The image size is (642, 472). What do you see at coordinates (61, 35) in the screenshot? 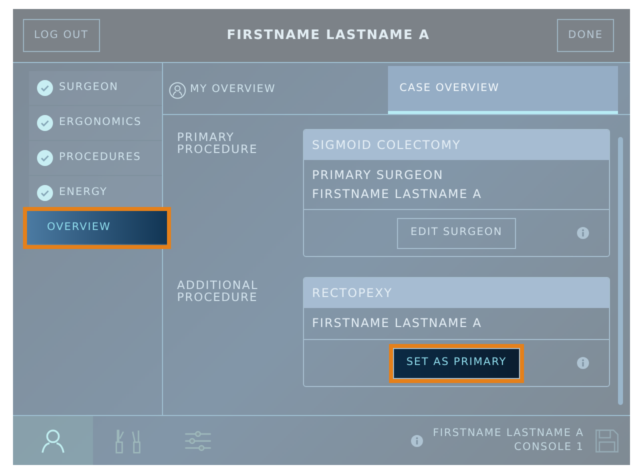
I see `logout-button: LOG OUT` at bounding box center [61, 35].